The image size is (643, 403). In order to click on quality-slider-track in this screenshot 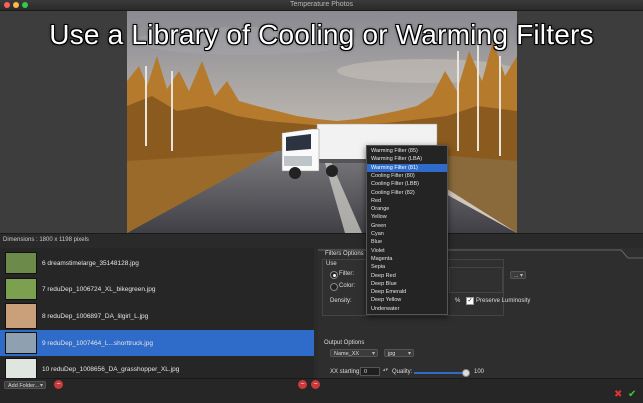, I will do `click(441, 373)`.